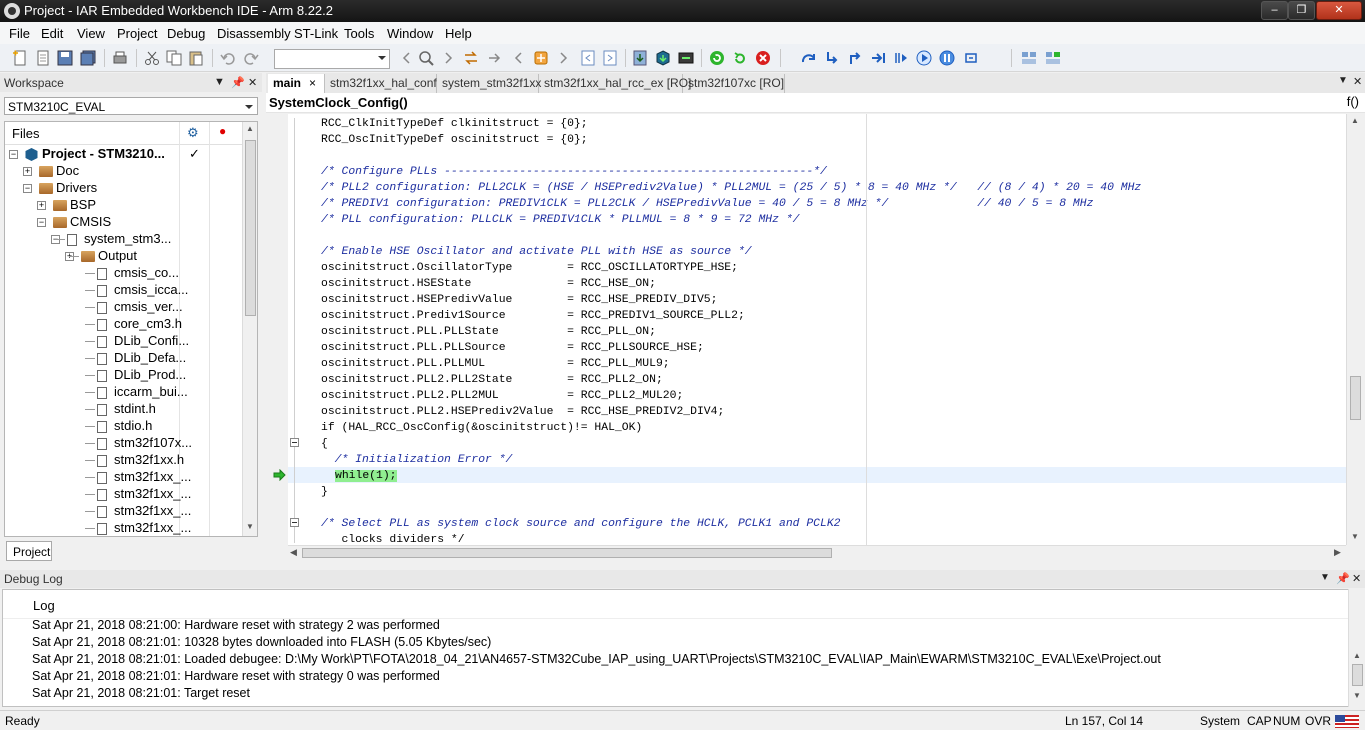 This screenshot has width=1365, height=730. What do you see at coordinates (228, 58) in the screenshot?
I see `undo-icon` at bounding box center [228, 58].